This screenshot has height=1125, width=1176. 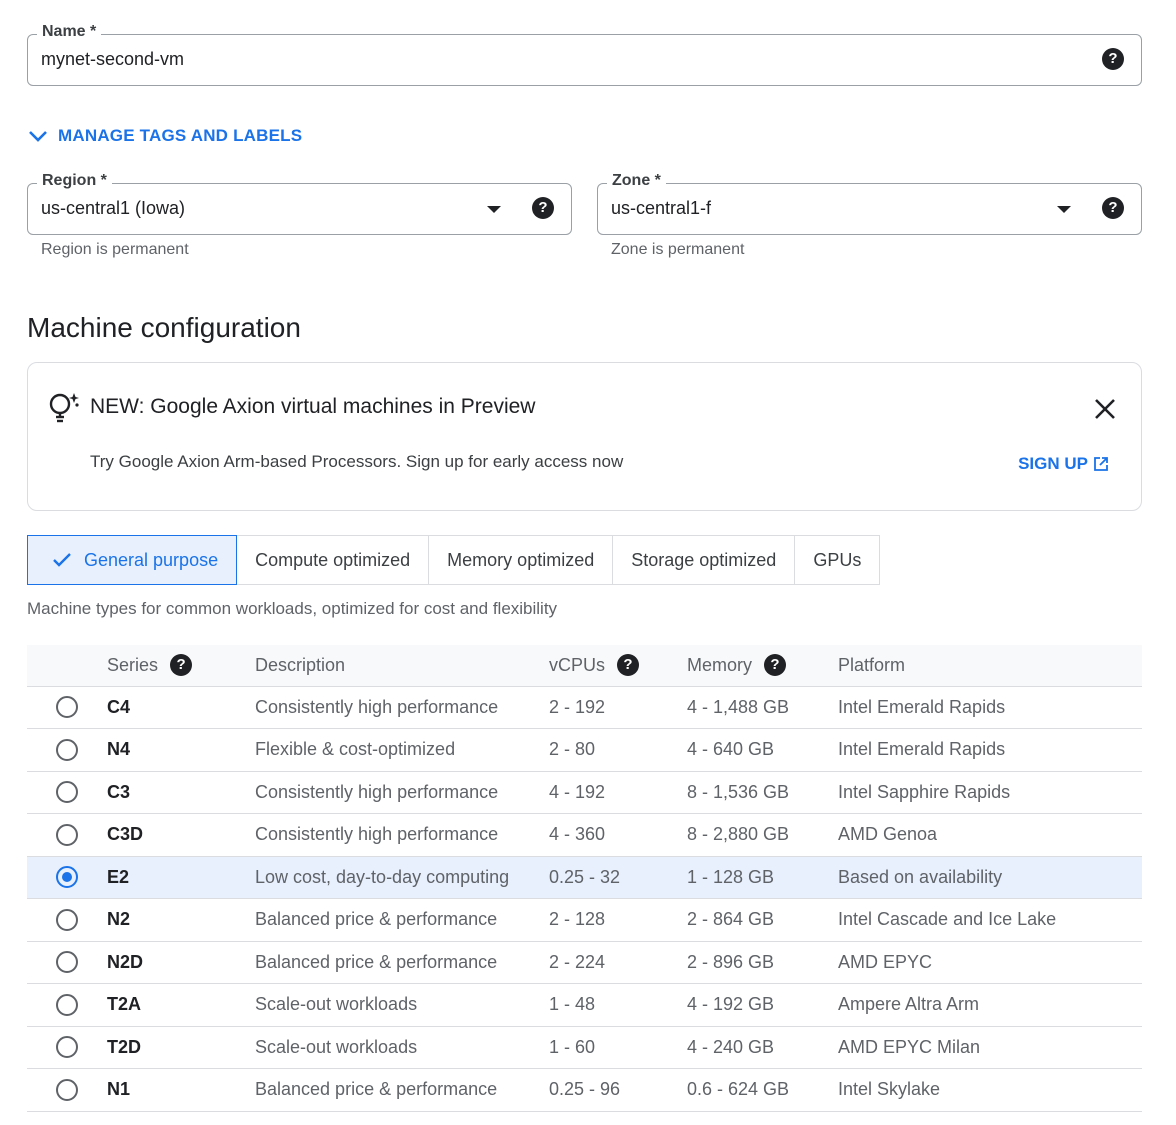 What do you see at coordinates (775, 665) in the screenshot?
I see `memory-help-icon: ?` at bounding box center [775, 665].